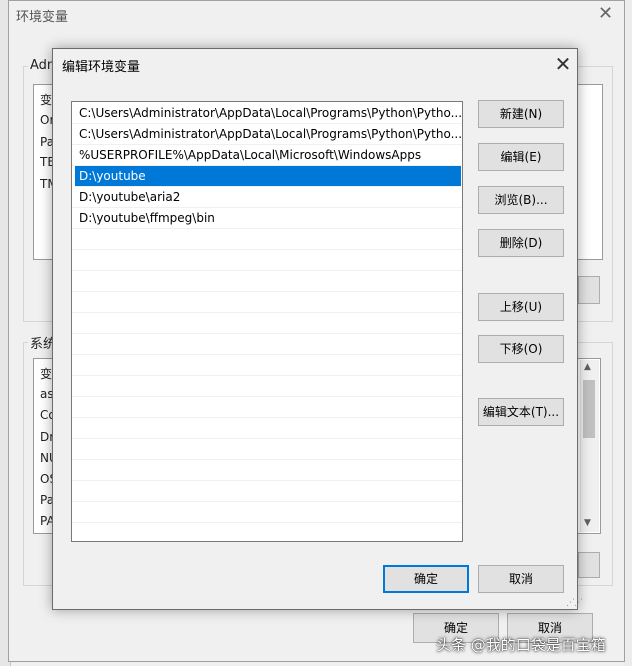 The width and height of the screenshot is (632, 666). I want to click on path-entry-row: D:\youtube\aria2, so click(267, 197).